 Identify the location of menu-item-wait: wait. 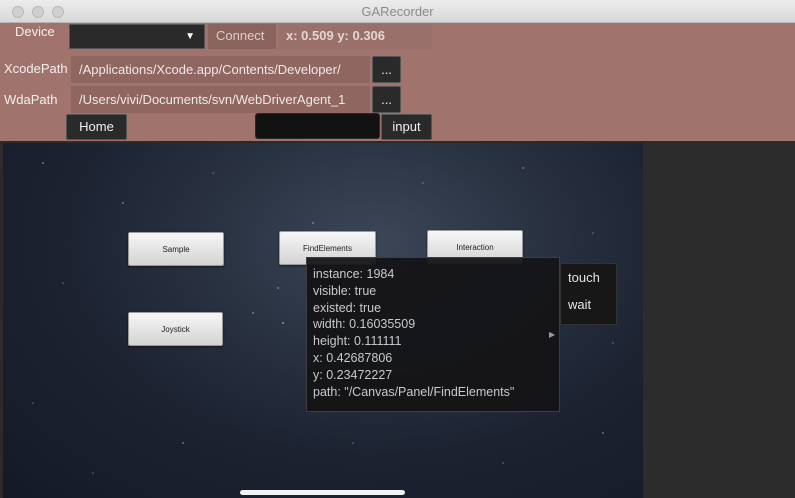
(588, 304).